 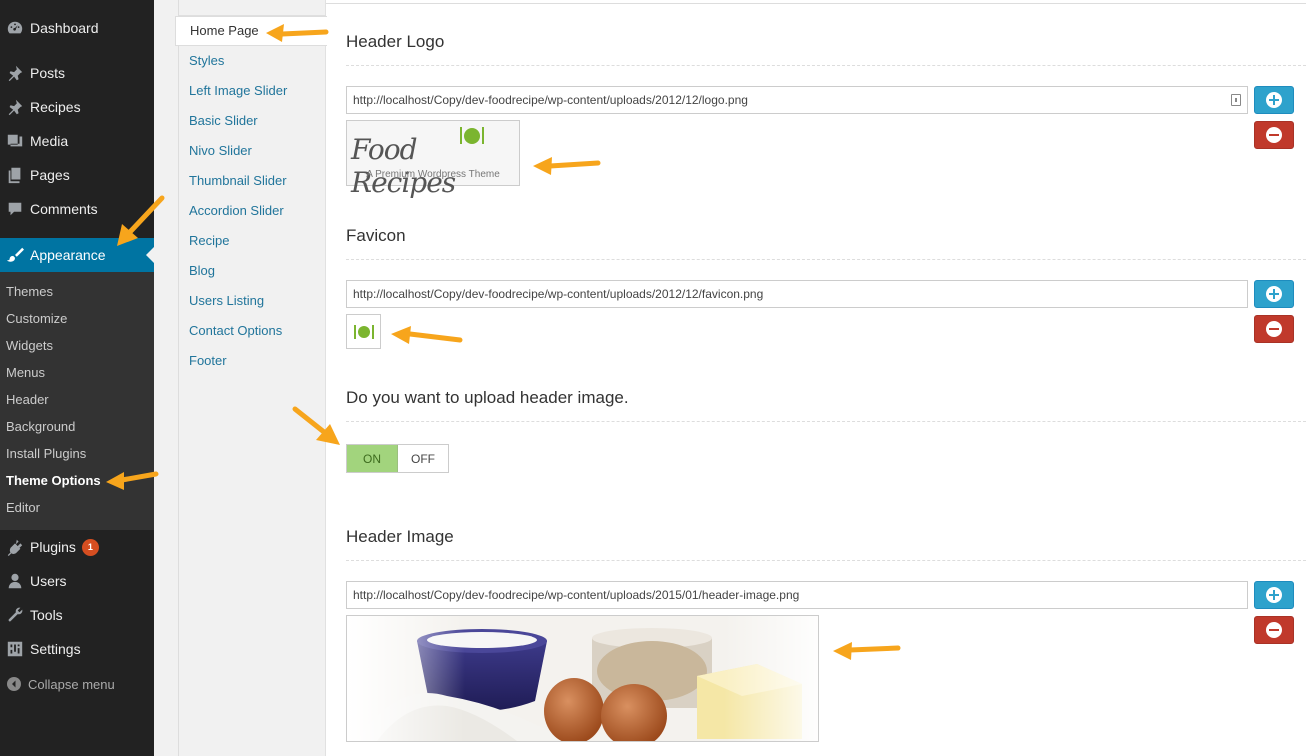 I want to click on submenu-item-widgets: Widgets, so click(x=29, y=345).